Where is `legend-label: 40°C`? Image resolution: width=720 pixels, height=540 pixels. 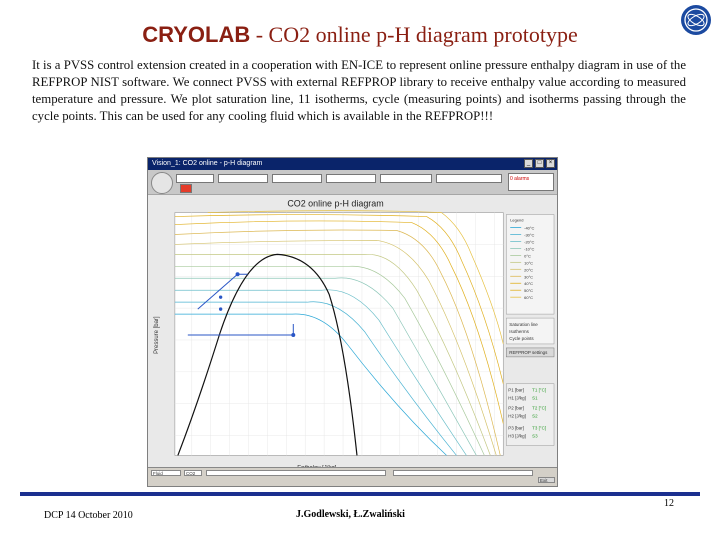
legend-label: 40°C is located at coordinates (528, 283).